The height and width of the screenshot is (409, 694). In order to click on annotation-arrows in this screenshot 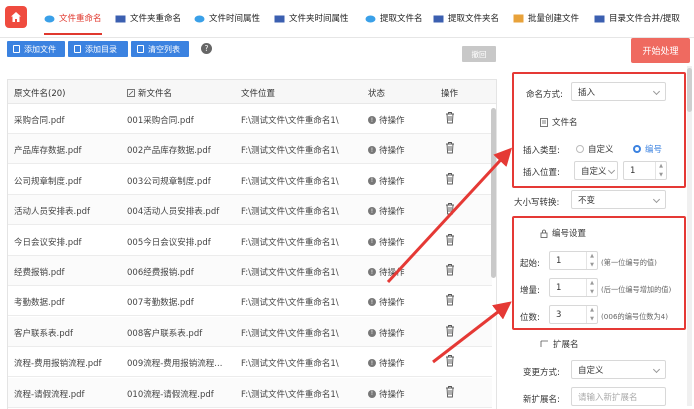, I will do `click(449, 255)`.